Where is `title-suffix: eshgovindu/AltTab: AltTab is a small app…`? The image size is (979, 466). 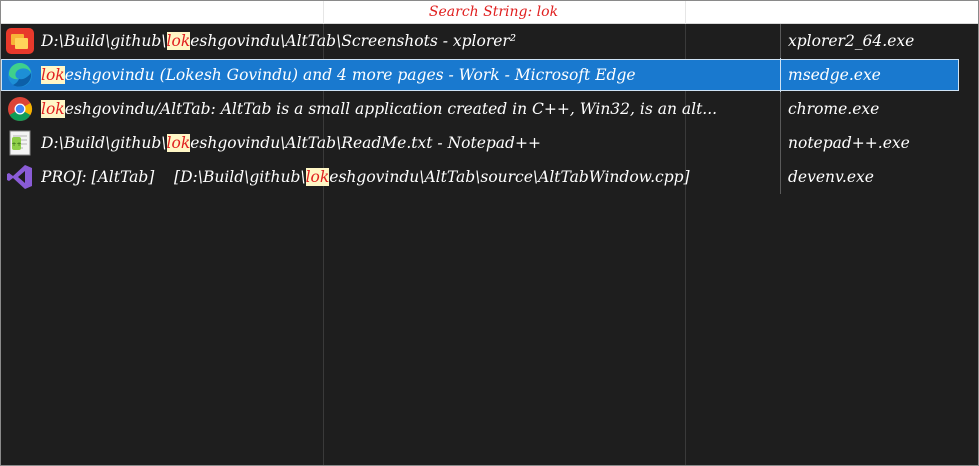
title-suffix: eshgovindu/AltTab: AltTab is a small app… is located at coordinates (391, 109).